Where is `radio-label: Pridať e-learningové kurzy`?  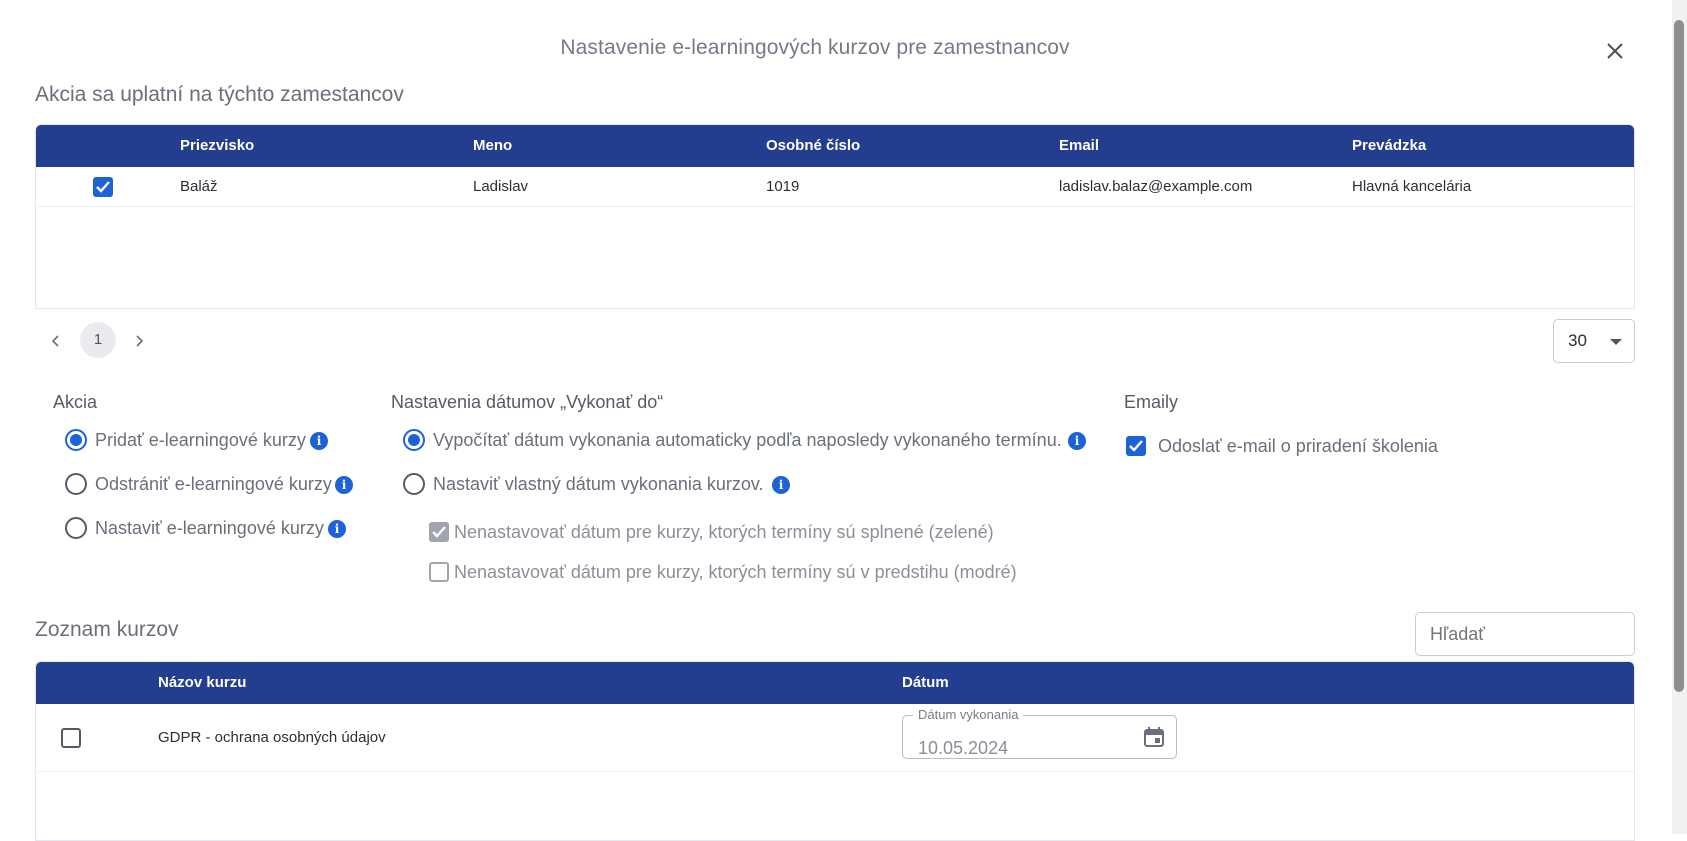 radio-label: Pridať e-learningové kurzy is located at coordinates (200, 440).